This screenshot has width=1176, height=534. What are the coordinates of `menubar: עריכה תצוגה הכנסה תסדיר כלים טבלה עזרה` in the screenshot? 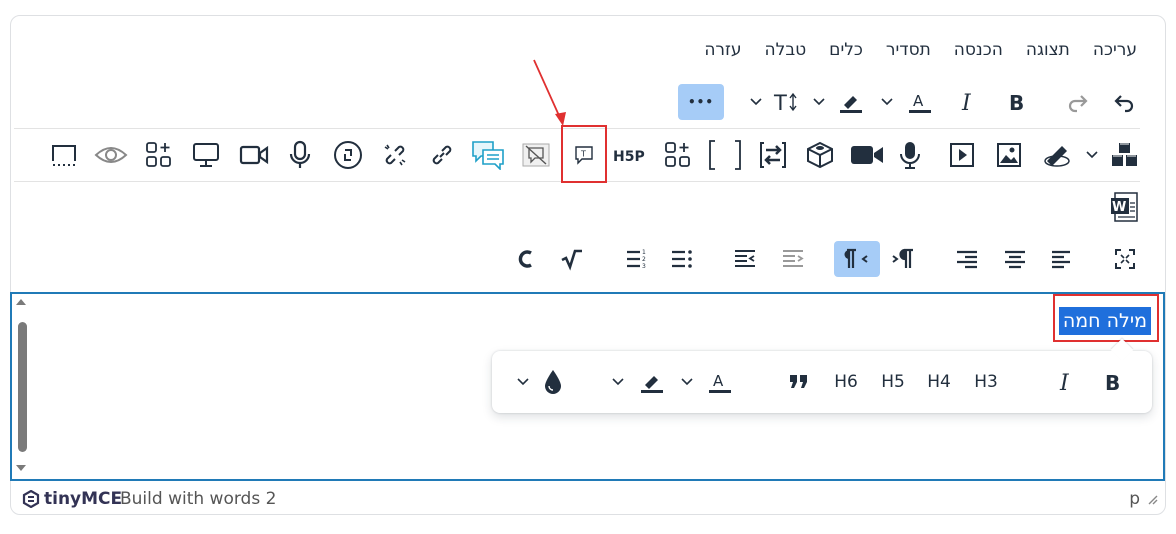 It's located at (920, 50).